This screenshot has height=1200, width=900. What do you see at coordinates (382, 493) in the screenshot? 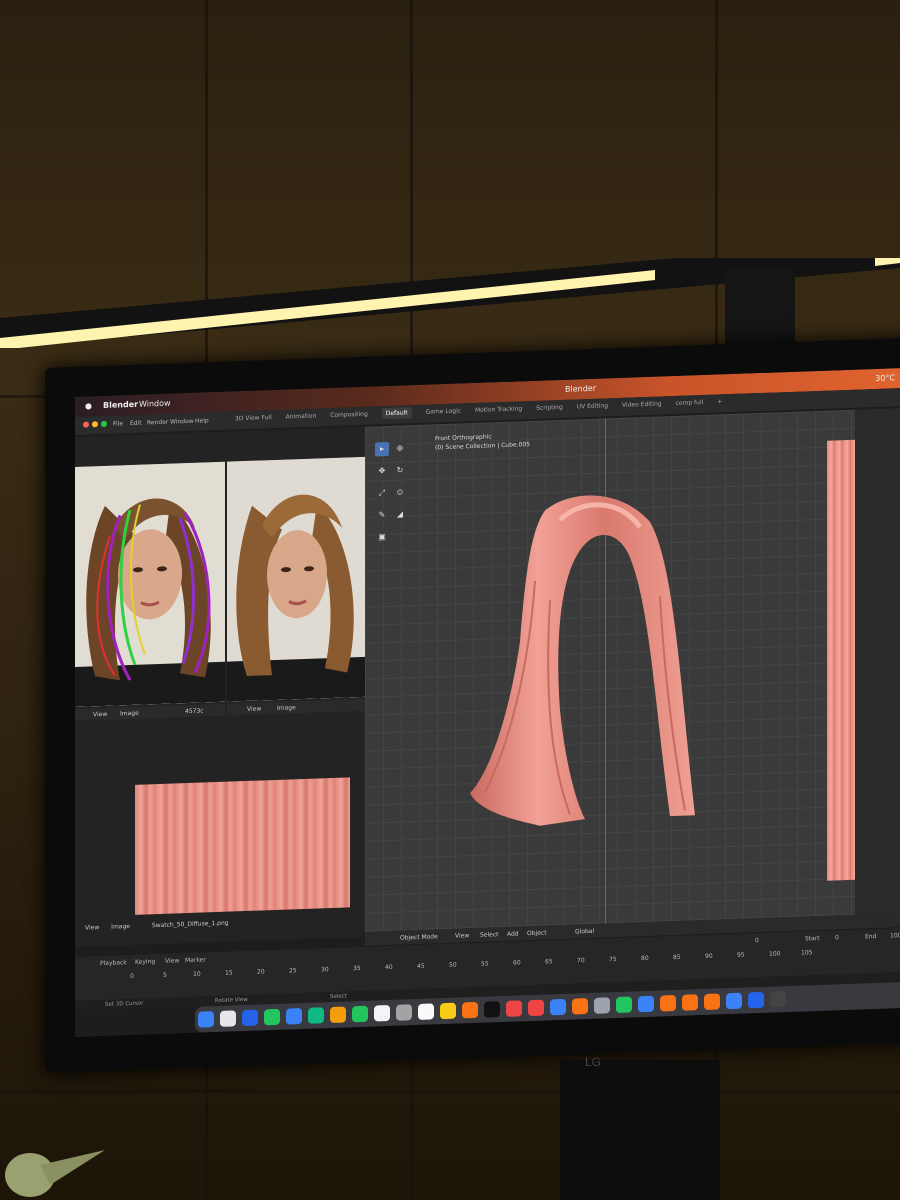
I see `scale-tool-icon: ⤢` at bounding box center [382, 493].